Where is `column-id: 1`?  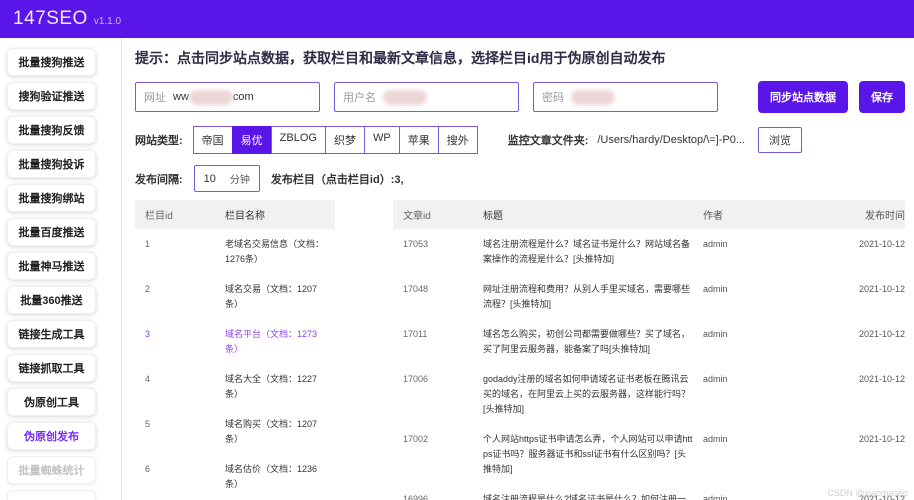 column-id: 1 is located at coordinates (185, 252).